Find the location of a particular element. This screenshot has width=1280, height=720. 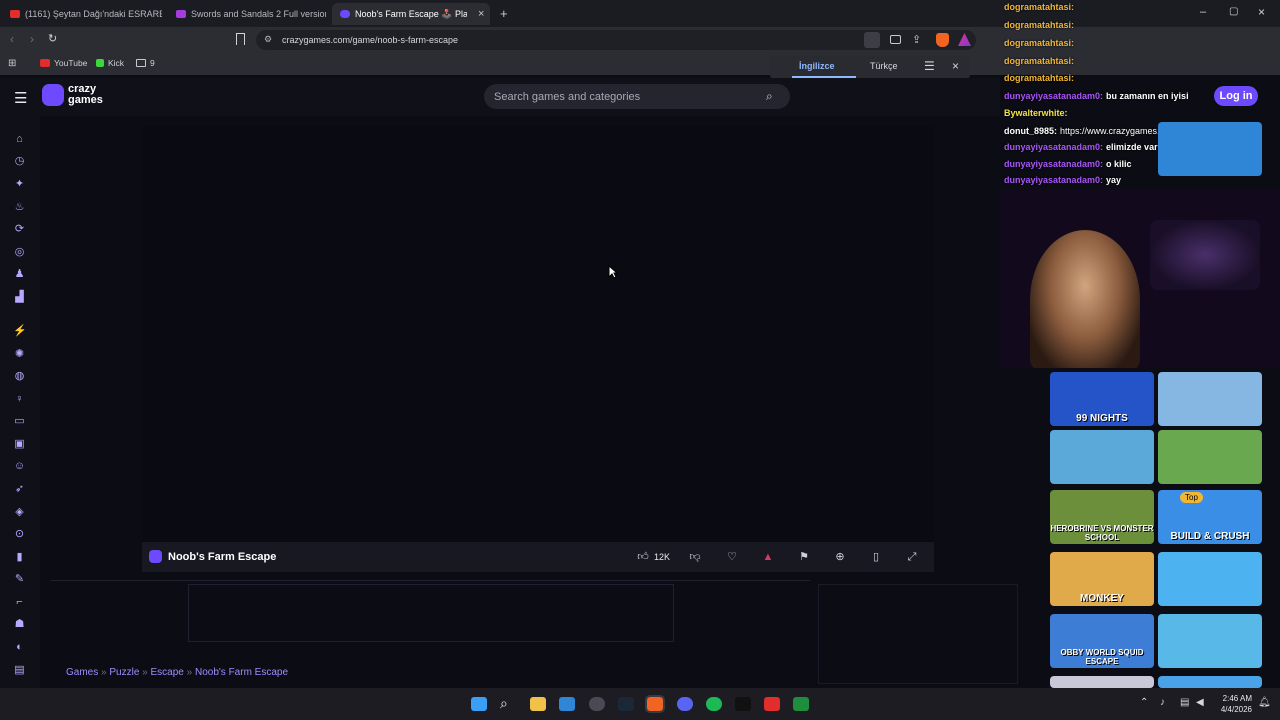

volume-icon: ◀ is located at coordinates (1200, 702).